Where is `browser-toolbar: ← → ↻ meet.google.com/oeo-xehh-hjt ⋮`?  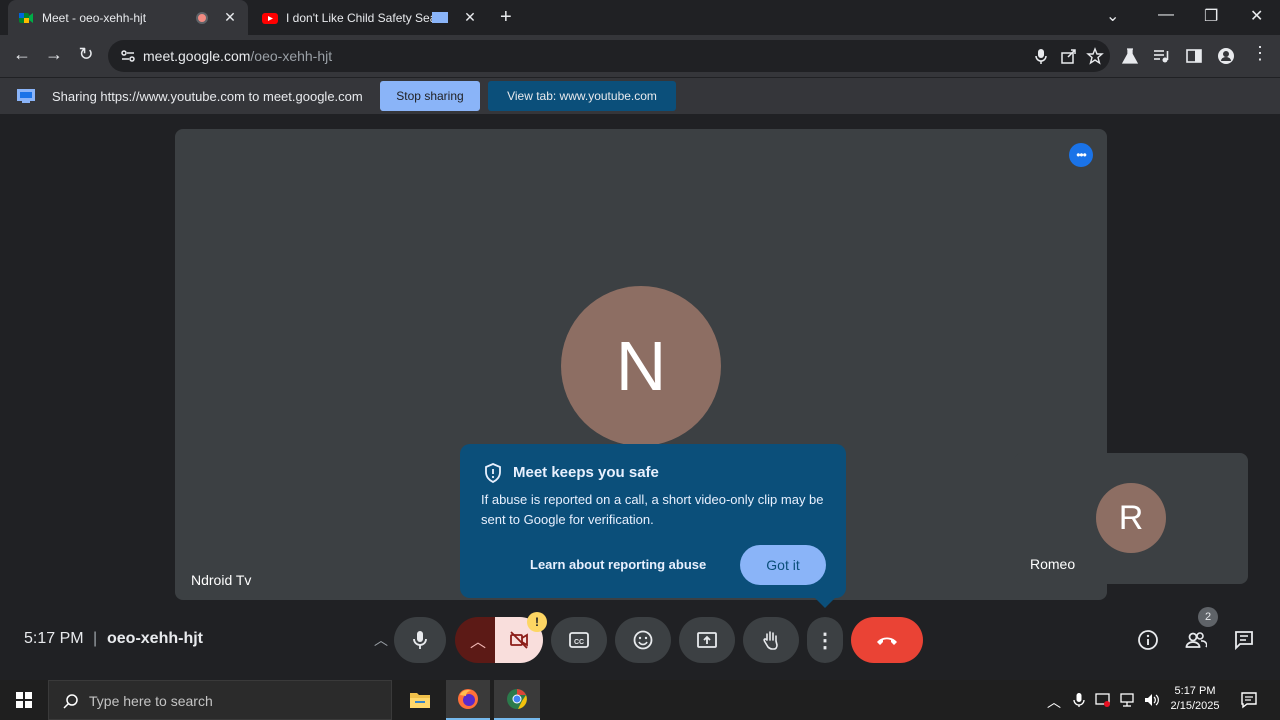 browser-toolbar: ← → ↻ meet.google.com/oeo-xehh-hjt ⋮ is located at coordinates (640, 56).